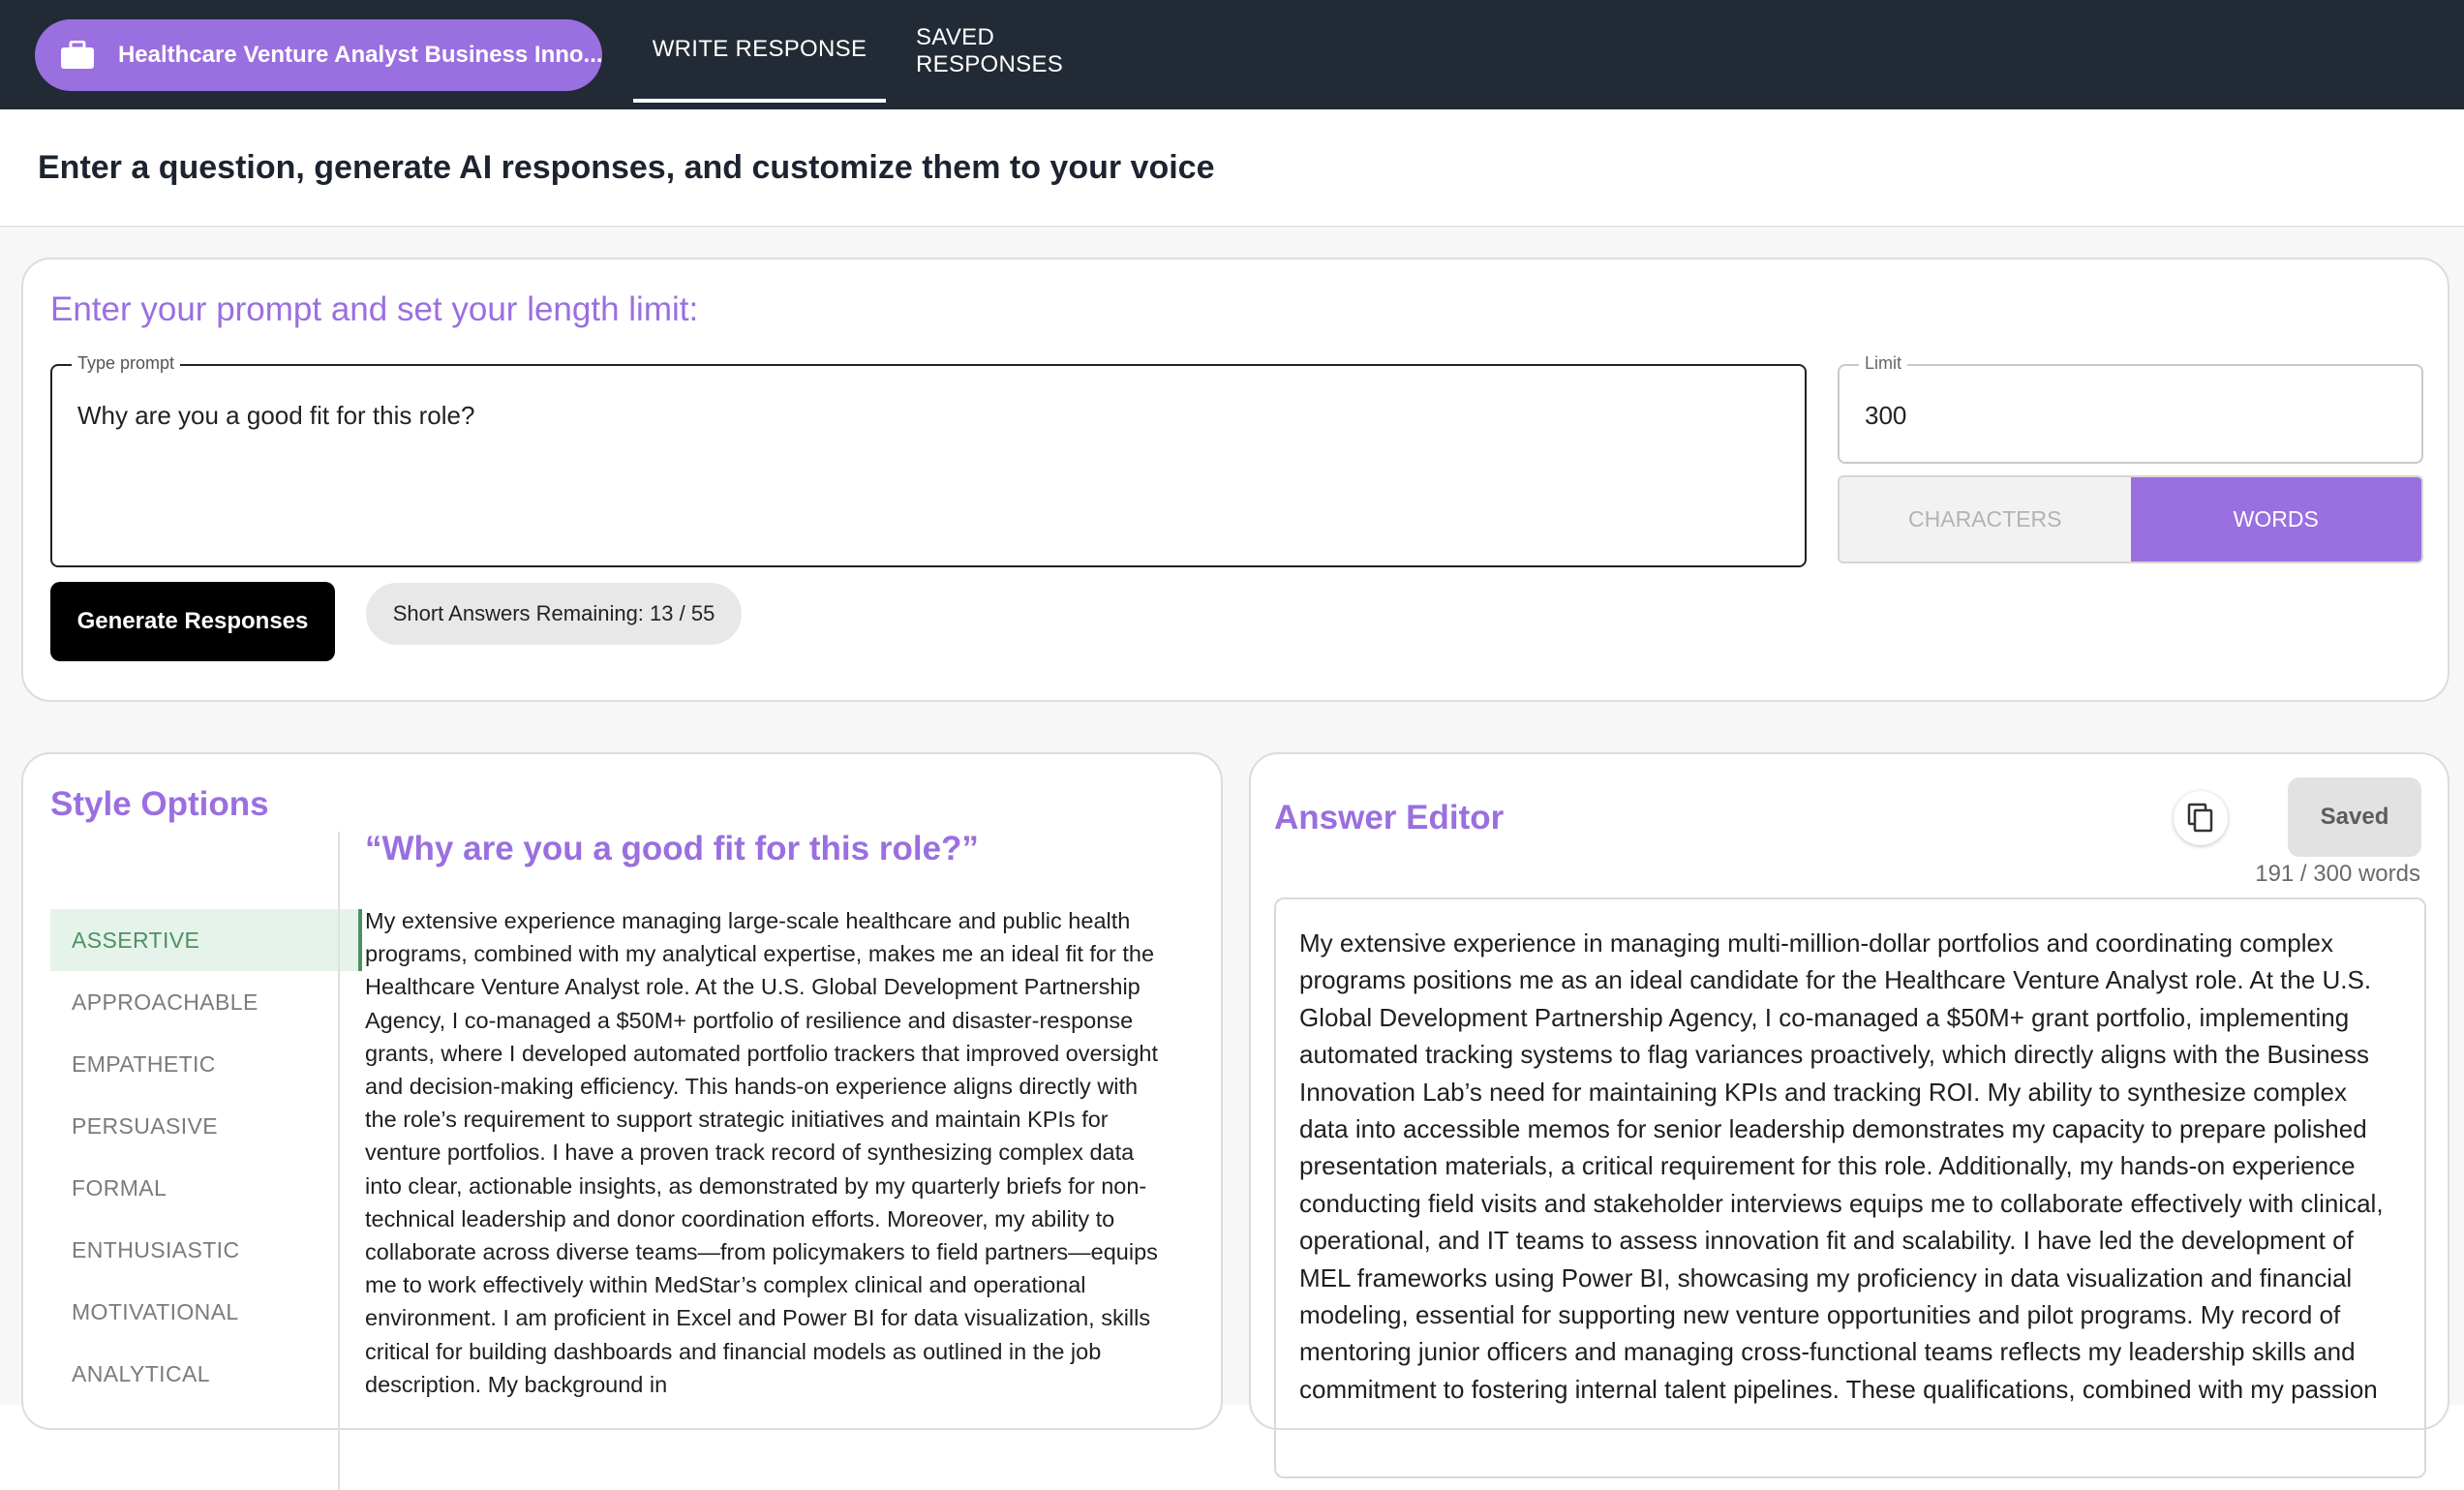 This screenshot has height=1490, width=2464. I want to click on copy-icon, so click(2200, 818).